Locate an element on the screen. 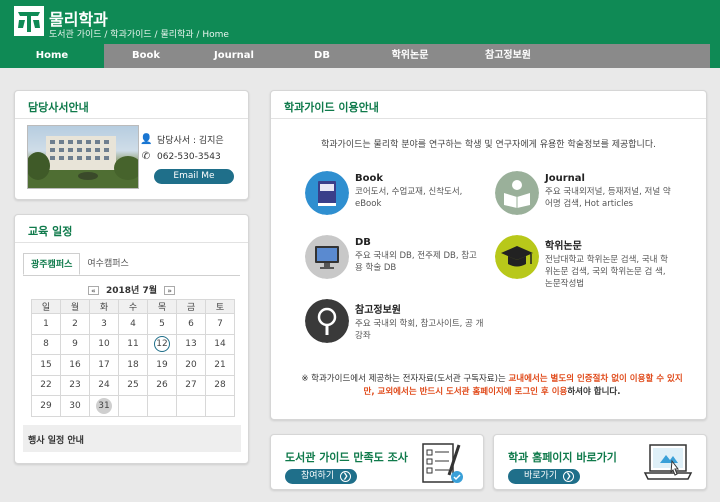 Image resolution: width=720 pixels, height=502 pixels. calendar-day-label: 30 is located at coordinates (75, 405).